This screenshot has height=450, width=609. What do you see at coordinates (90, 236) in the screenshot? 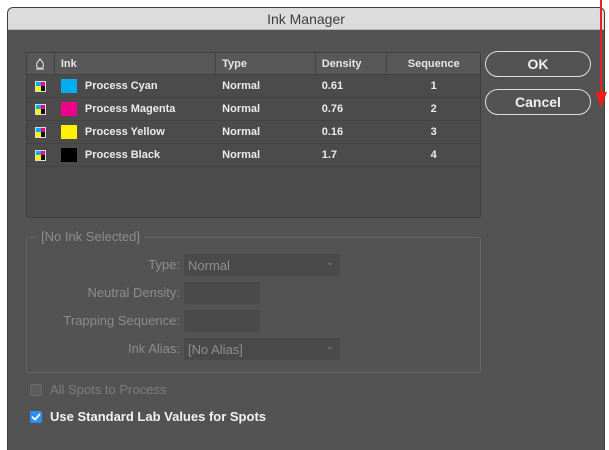
I see `group-legend: [No Ink Selected]` at bounding box center [90, 236].